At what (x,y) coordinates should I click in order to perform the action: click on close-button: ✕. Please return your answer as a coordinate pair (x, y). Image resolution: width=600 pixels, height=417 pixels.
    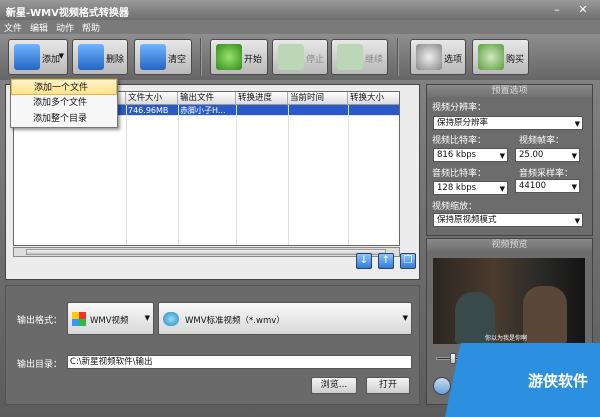
    Looking at the image, I should click on (583, 10).